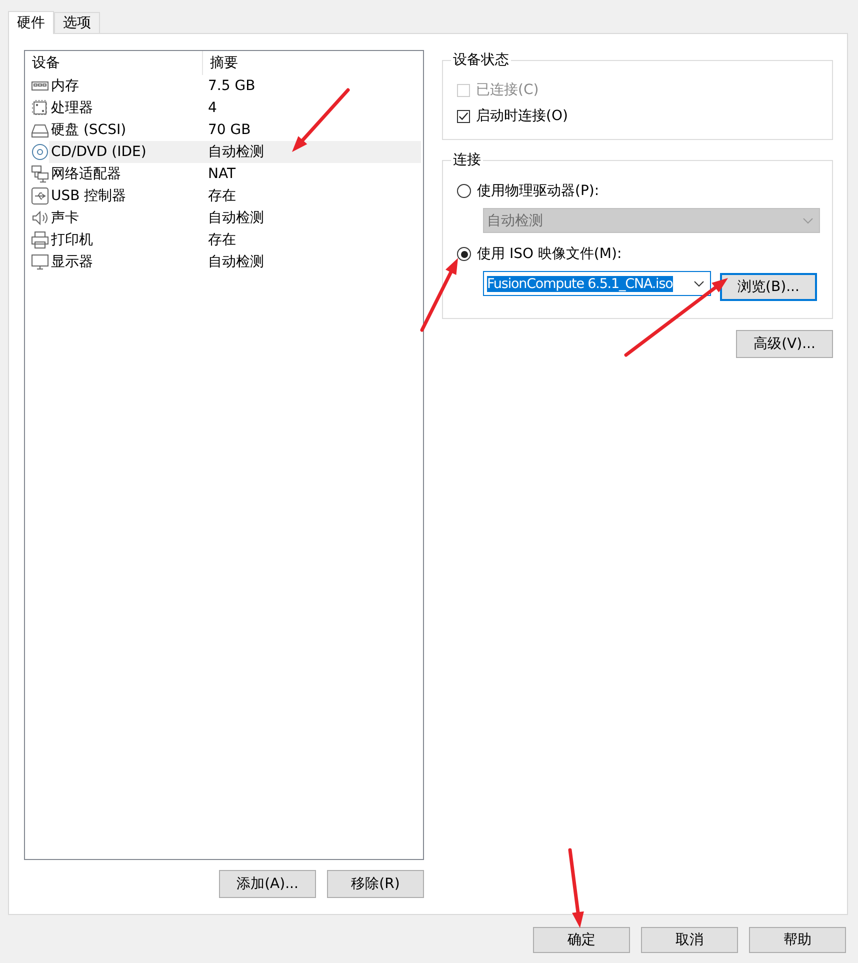  What do you see at coordinates (522, 116) in the screenshot?
I see `checkbox-label: 启动时连接(O)` at bounding box center [522, 116].